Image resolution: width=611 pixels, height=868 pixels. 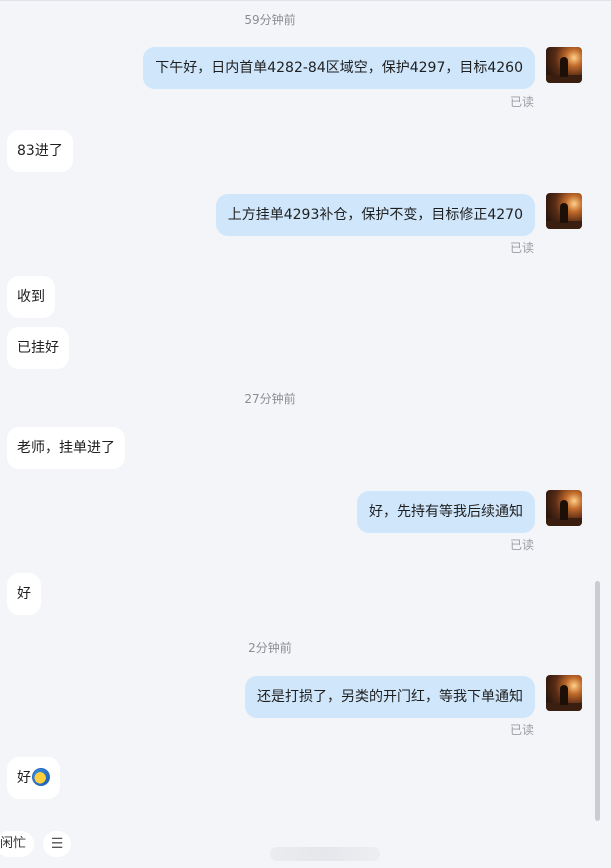 I want to click on menu-icon: ☰, so click(x=57, y=844).